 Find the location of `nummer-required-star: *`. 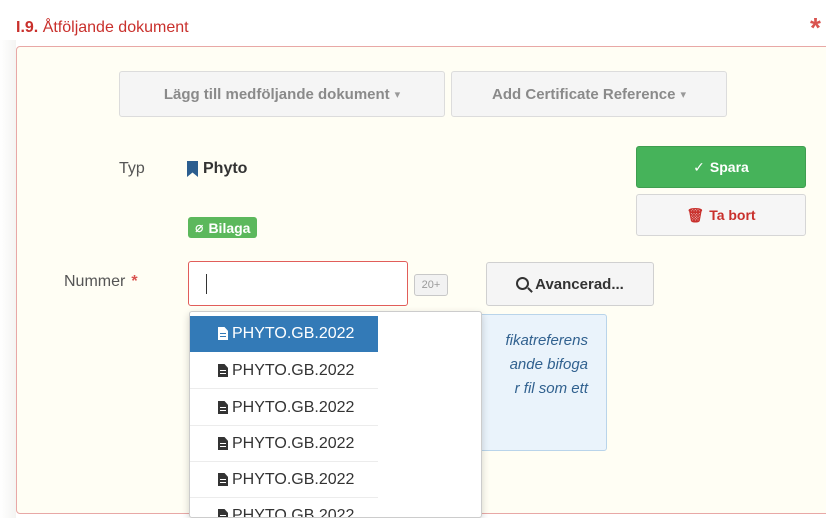

nummer-required-star: * is located at coordinates (134, 281).